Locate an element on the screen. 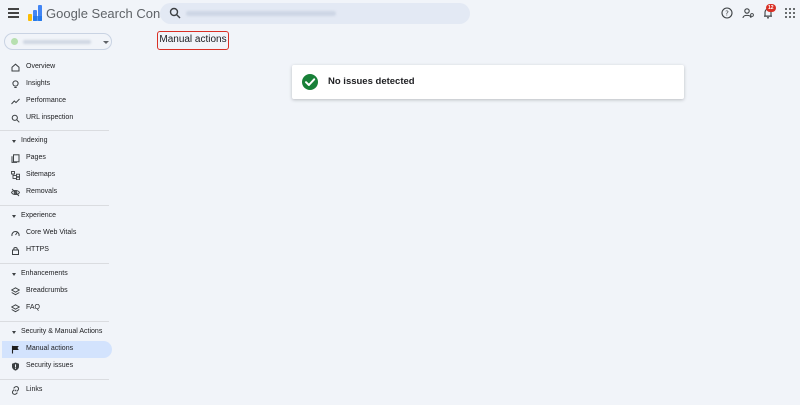  search-console-logo-icon is located at coordinates (35, 13).